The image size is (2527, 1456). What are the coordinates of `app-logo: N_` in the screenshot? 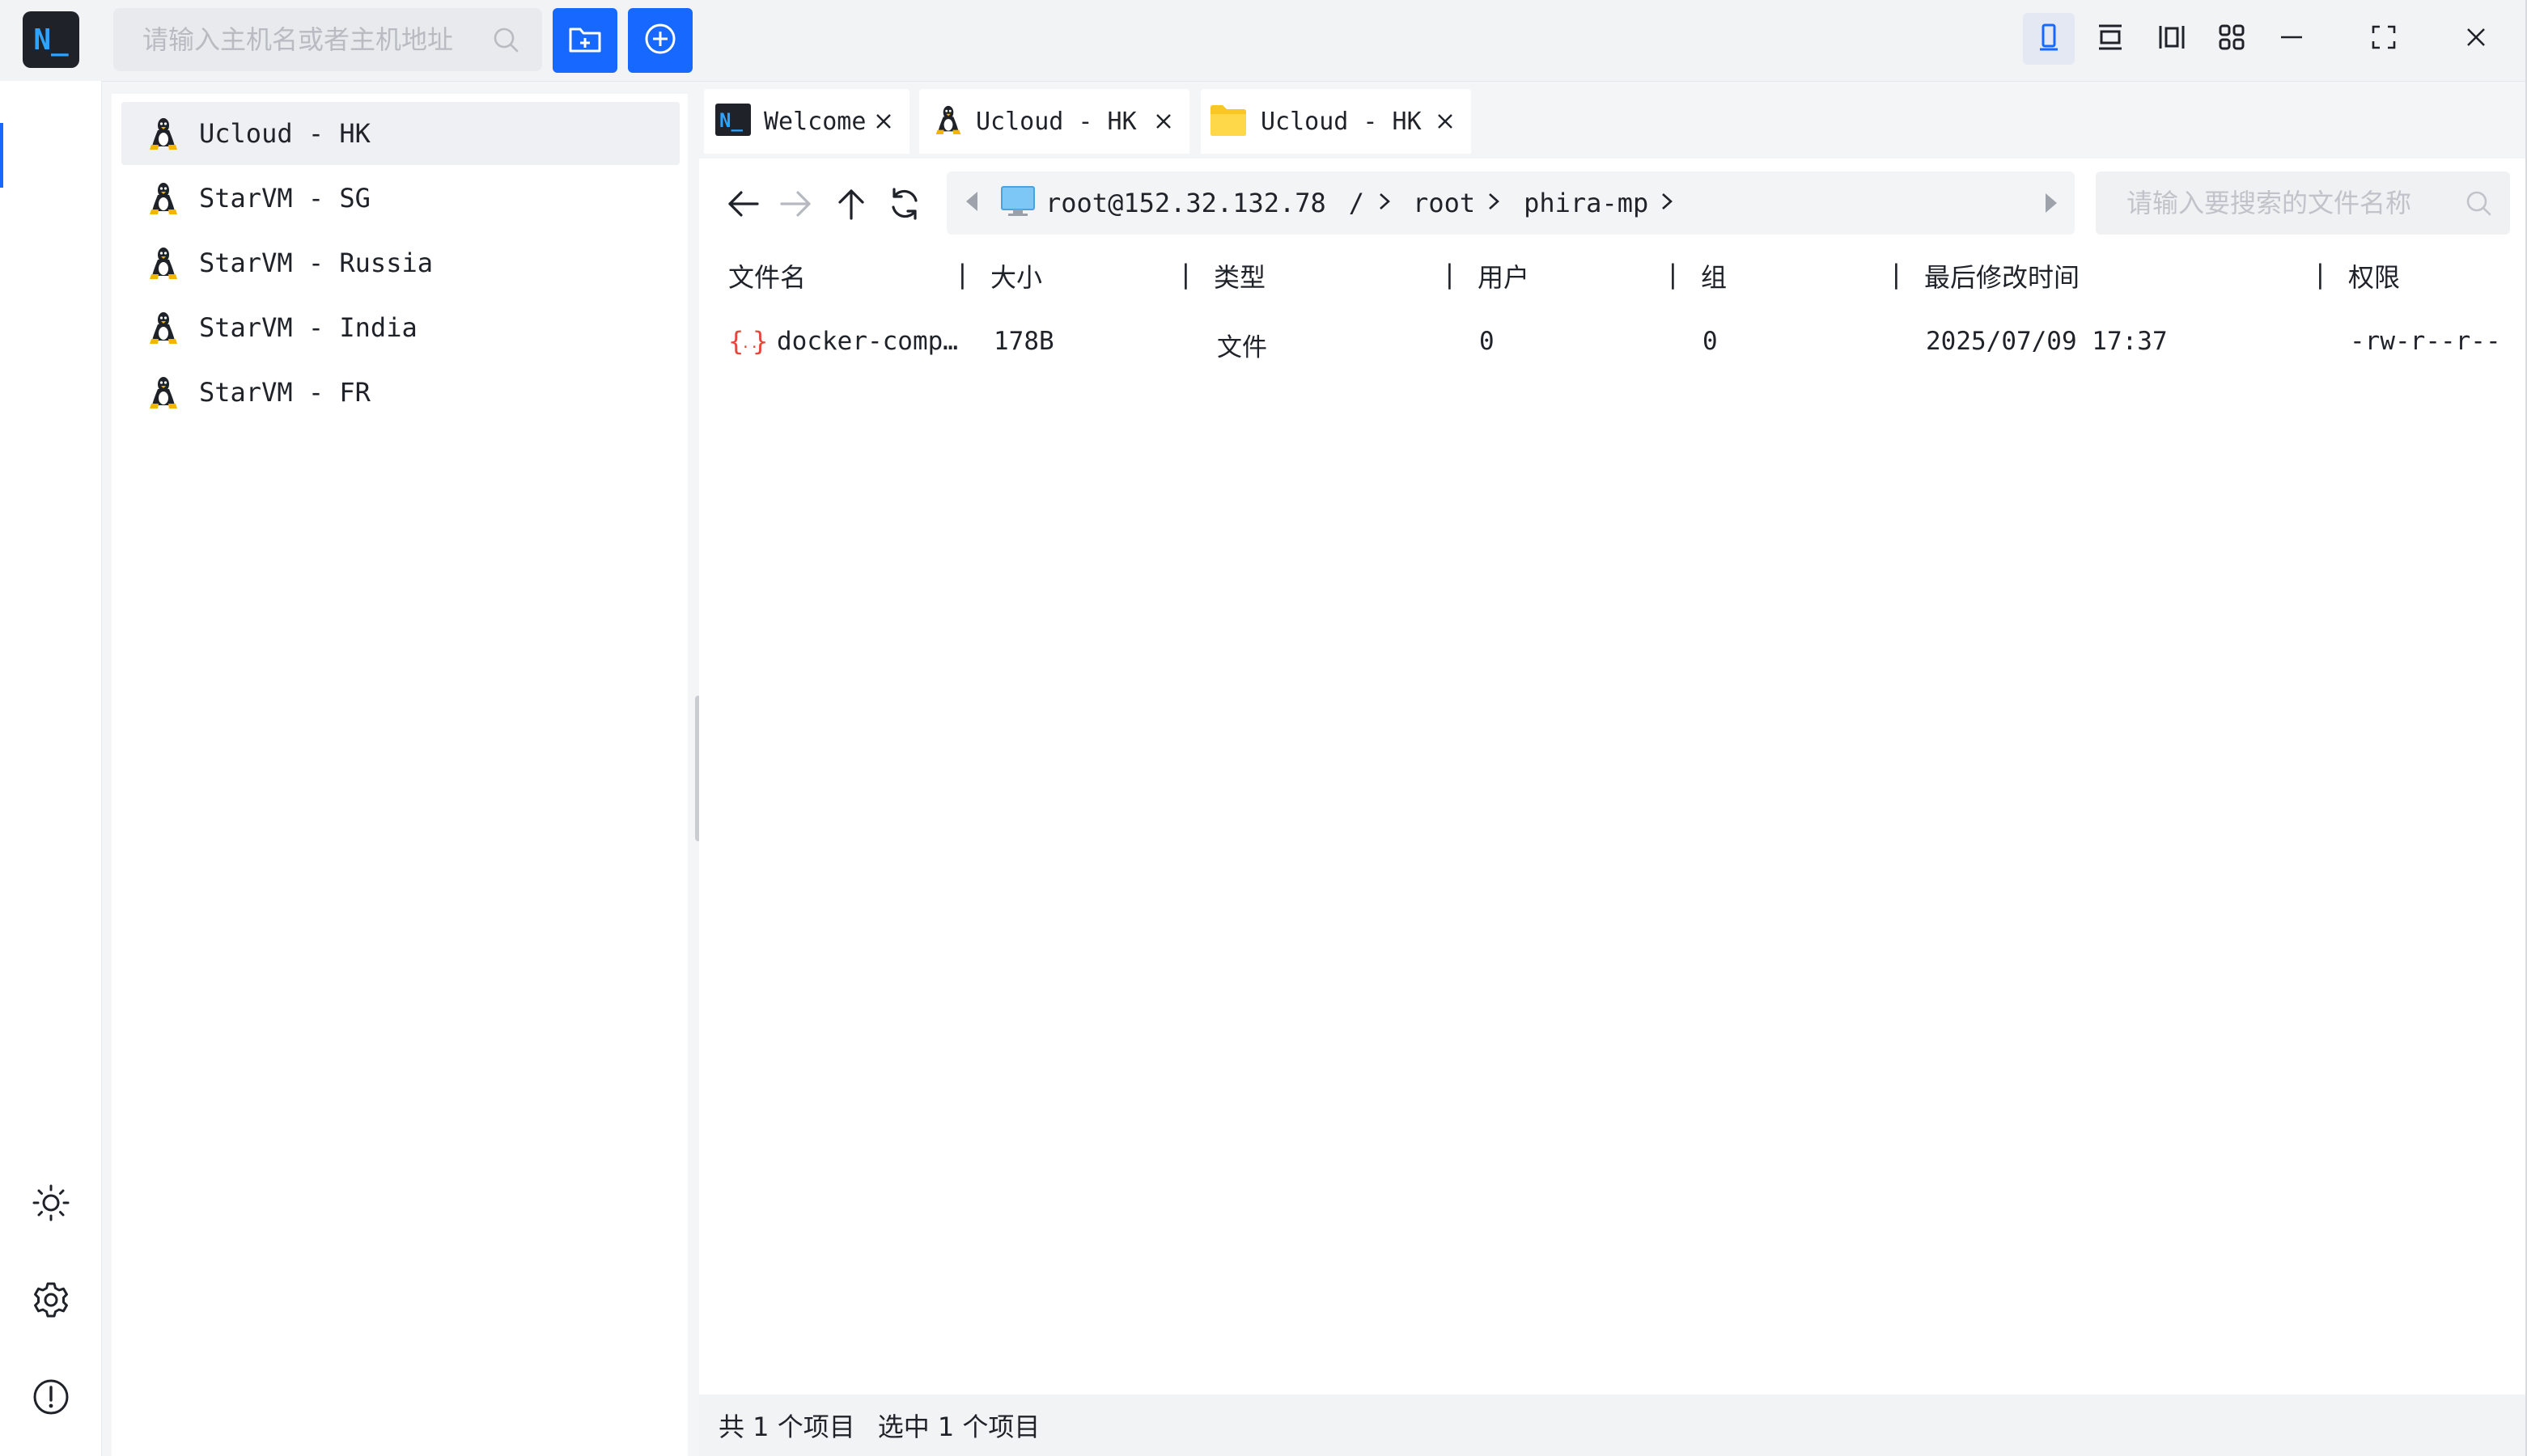 It's located at (51, 39).